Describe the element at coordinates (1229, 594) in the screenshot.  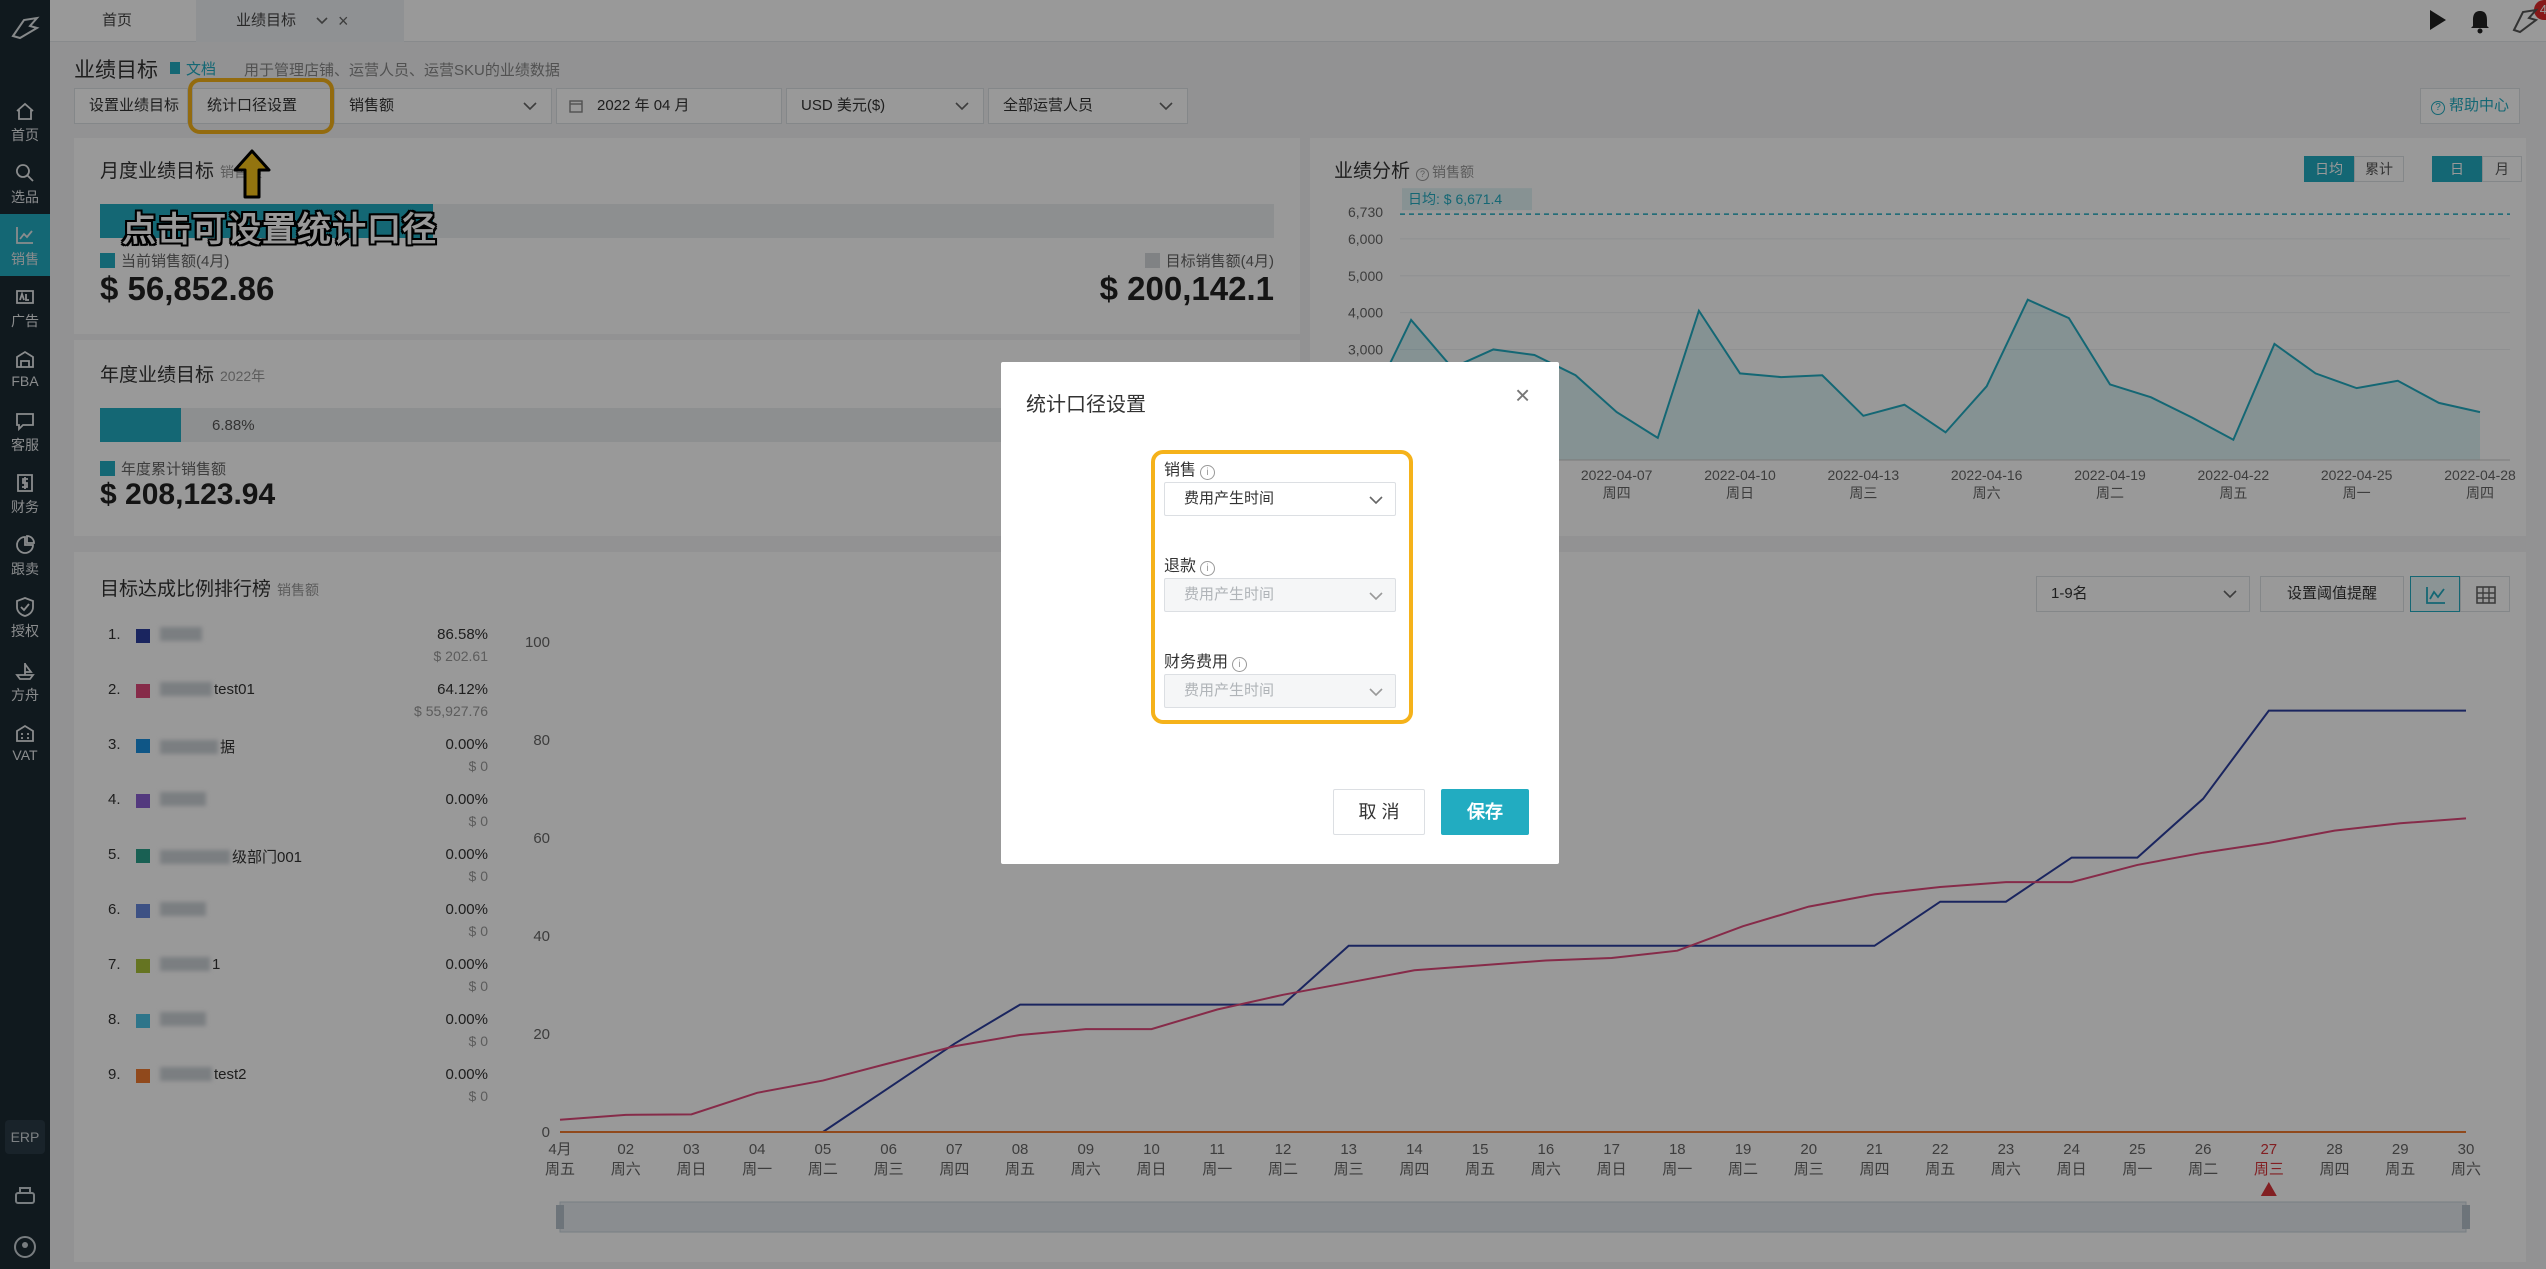
I see `refund-basis-value: 费用产生时间` at that location.